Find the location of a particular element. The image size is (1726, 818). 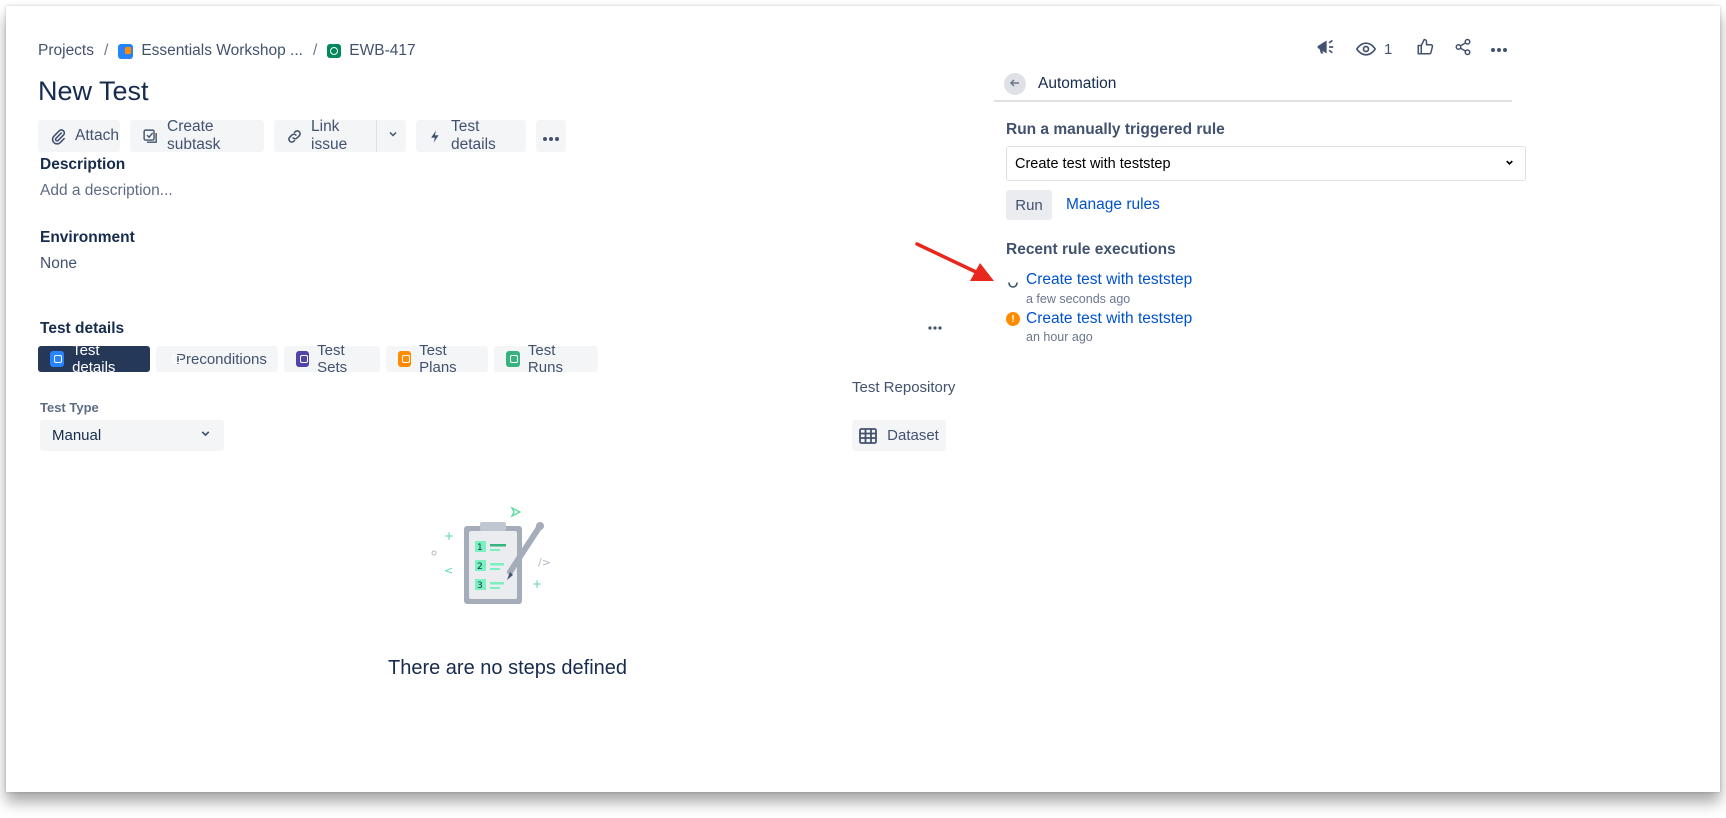

breadcrumb-issue: EWB-417 is located at coordinates (371, 51).